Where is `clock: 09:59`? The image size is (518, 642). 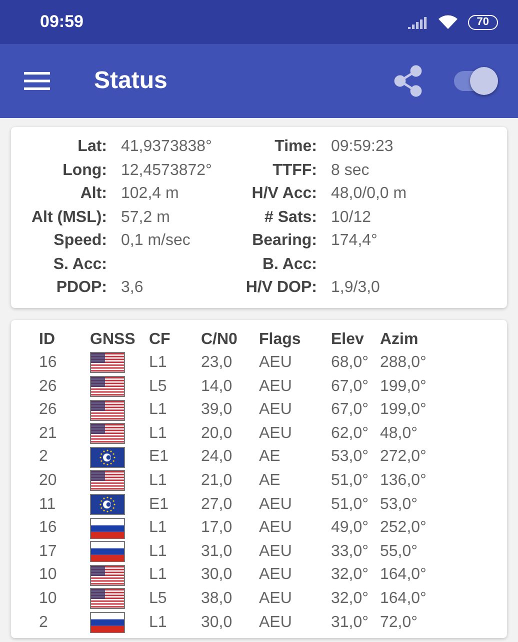 clock: 09:59 is located at coordinates (62, 22).